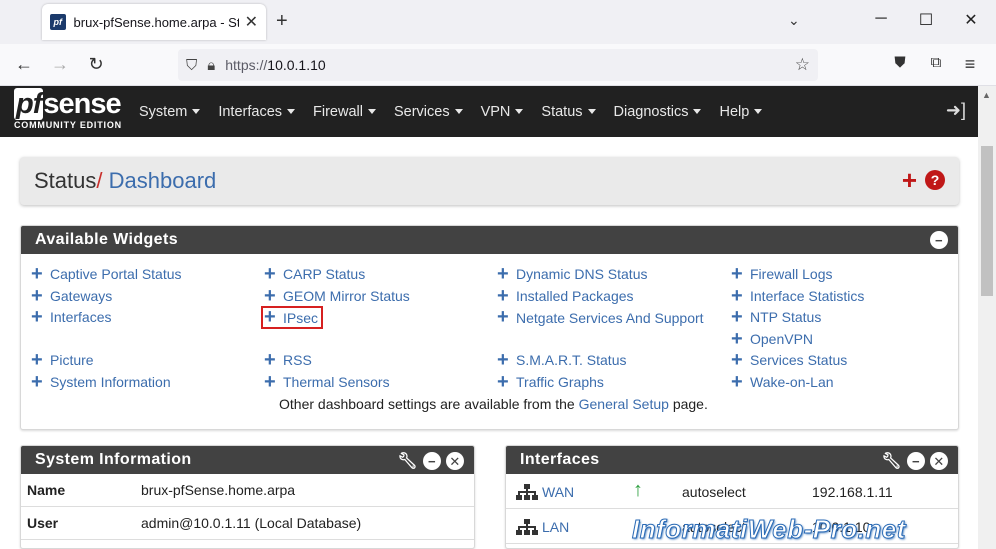 This screenshot has width=996, height=549. What do you see at coordinates (607, 383) in the screenshot?
I see `widget-traffic-graphs: + Traffic Graphs` at bounding box center [607, 383].